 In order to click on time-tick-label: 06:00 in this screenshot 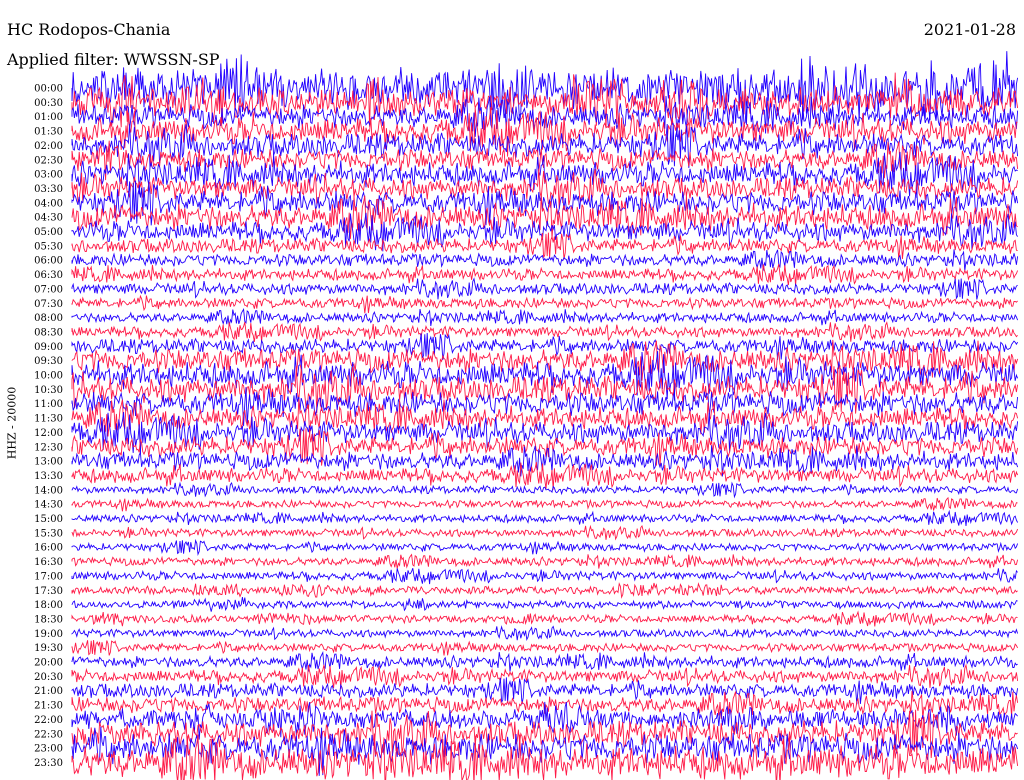, I will do `click(48, 261)`.